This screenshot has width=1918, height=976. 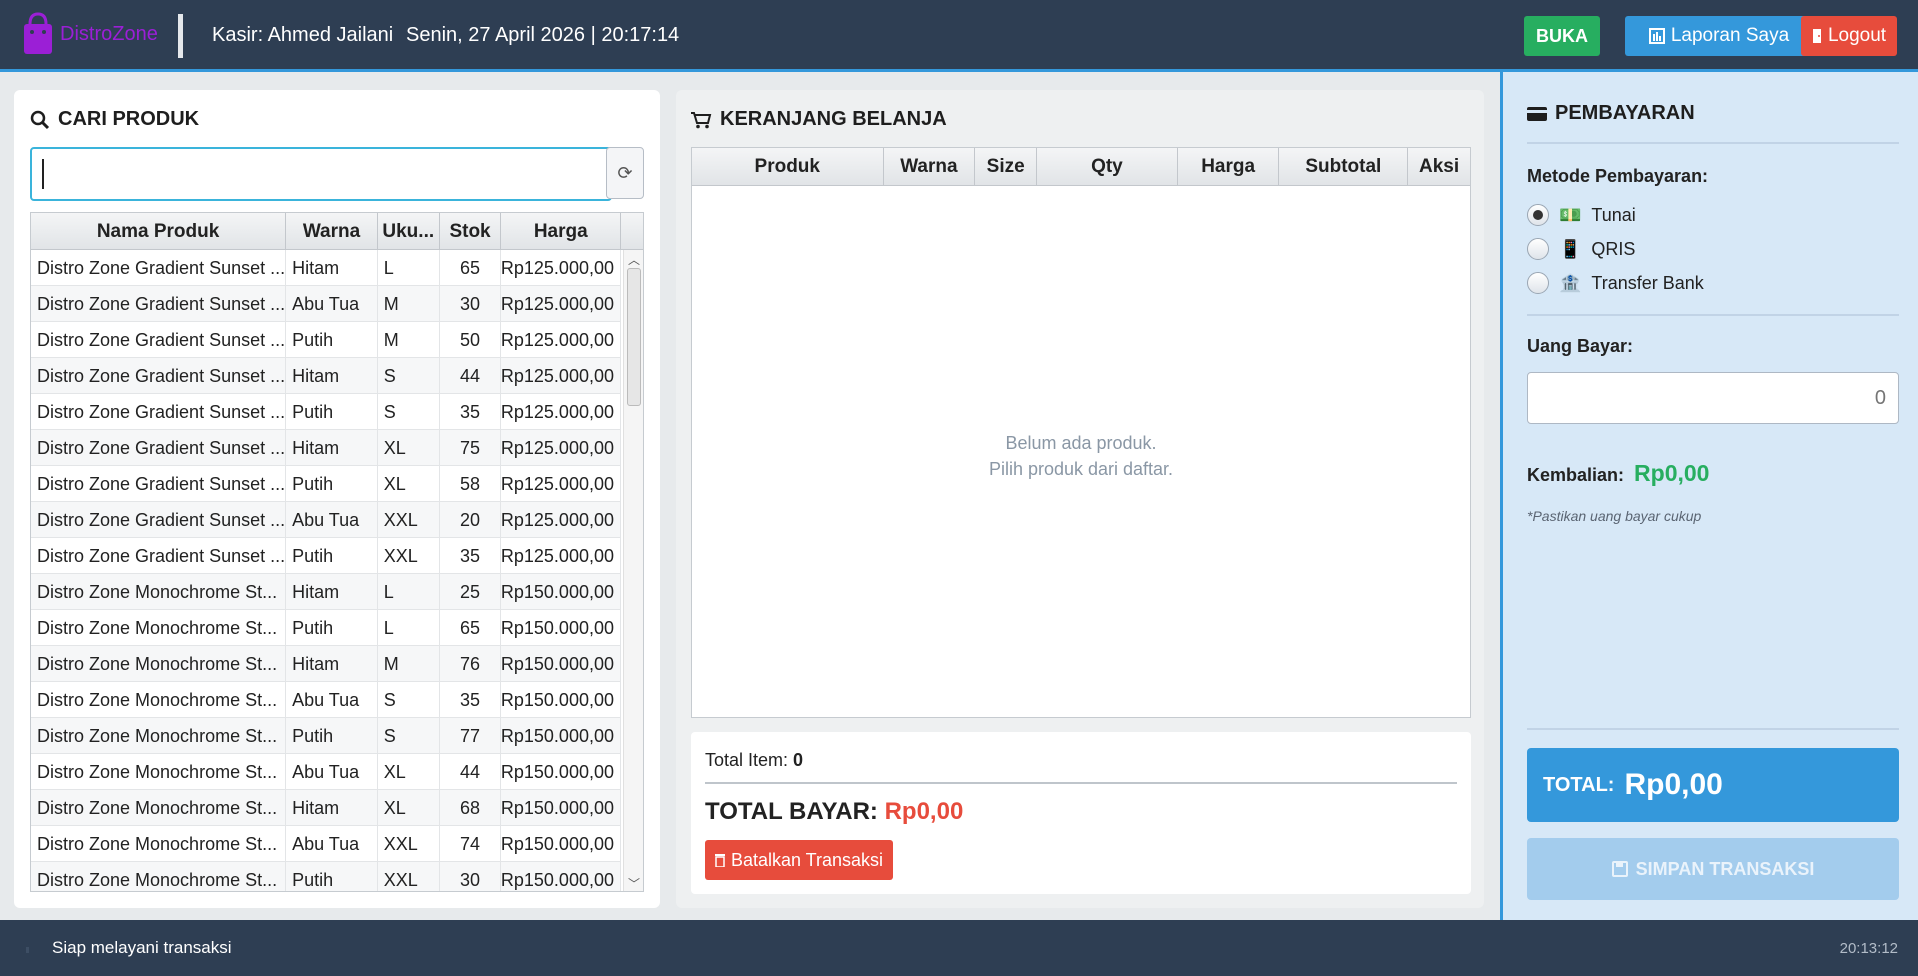 I want to click on radio-qris, so click(x=1538, y=249).